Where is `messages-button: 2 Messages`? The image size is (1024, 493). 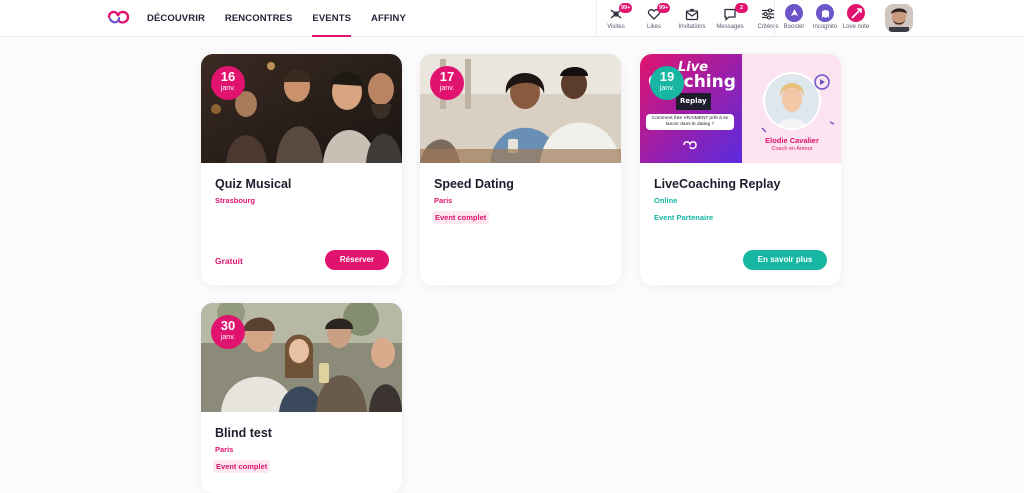
messages-button: 2 Messages is located at coordinates (732, 18).